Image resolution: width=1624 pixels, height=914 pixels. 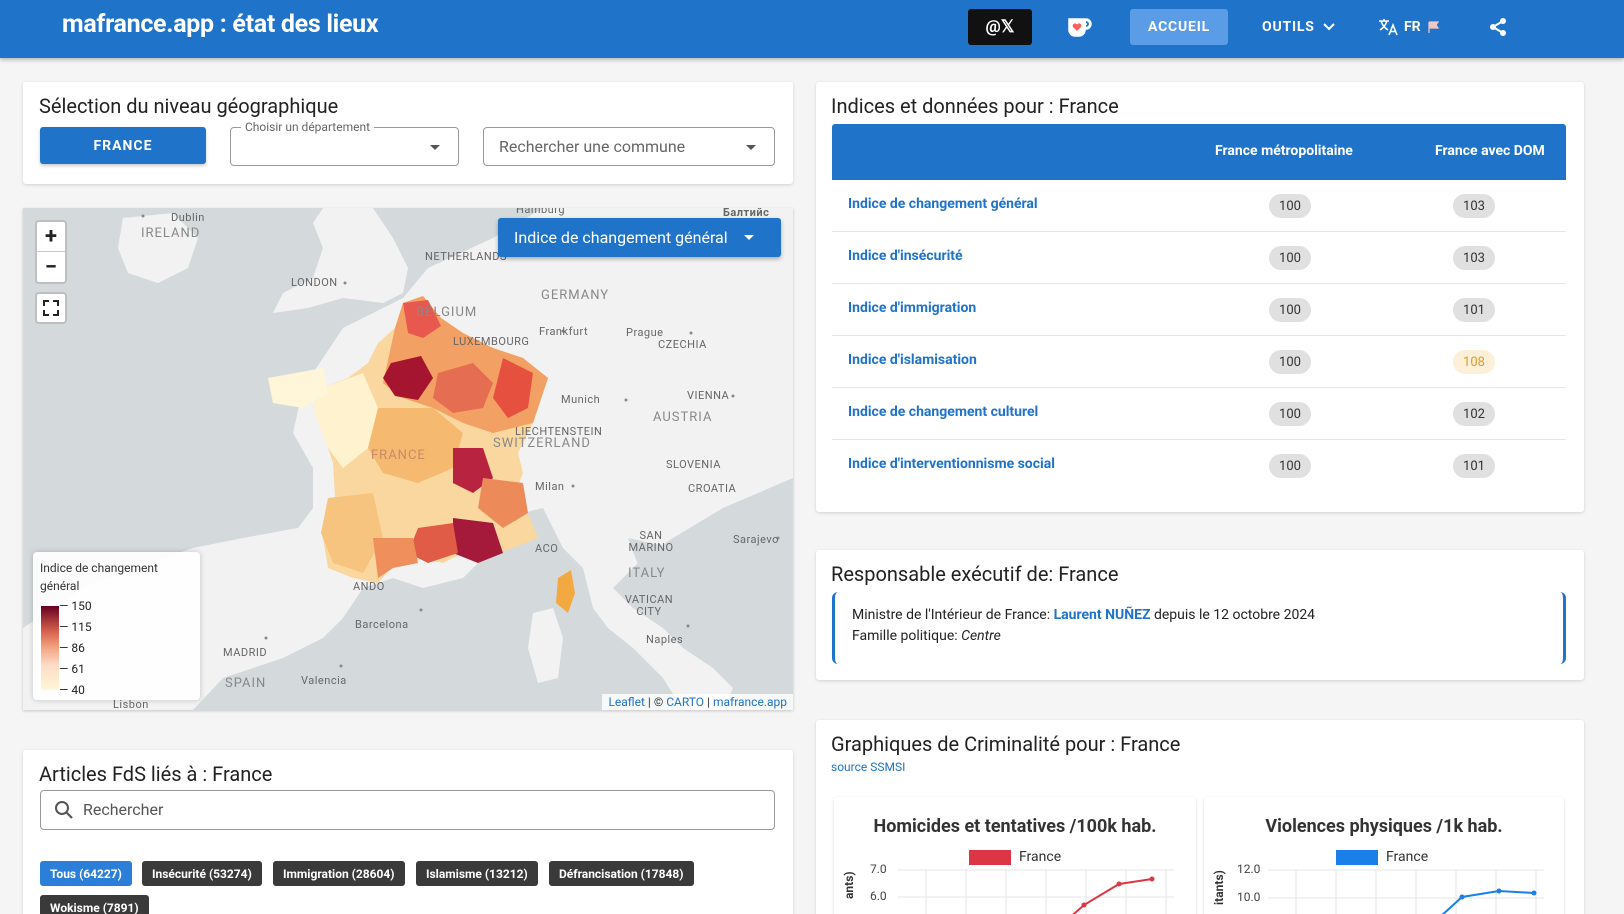 I want to click on map-label-france: FRANCE, so click(x=398, y=455).